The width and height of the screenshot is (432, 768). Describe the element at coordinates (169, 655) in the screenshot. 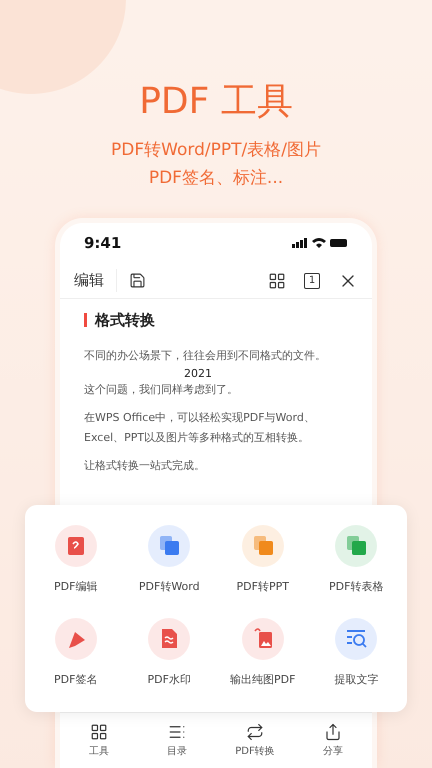

I see `tool-item: PDF水印` at that location.